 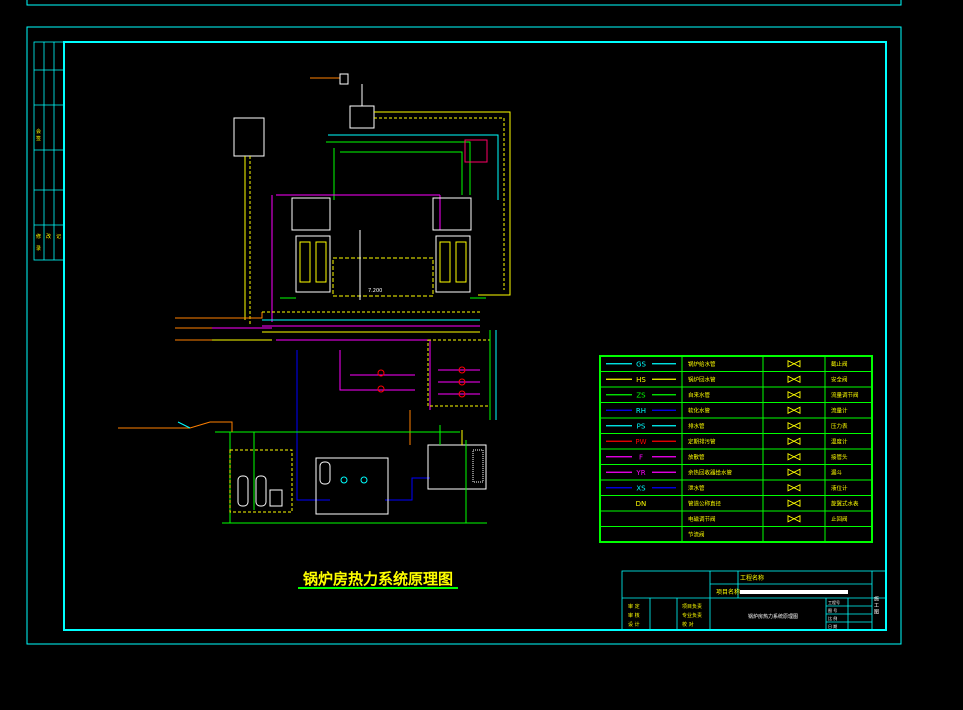 What do you see at coordinates (839, 379) in the screenshot?
I see `legend-symbol-name: 安全阀` at bounding box center [839, 379].